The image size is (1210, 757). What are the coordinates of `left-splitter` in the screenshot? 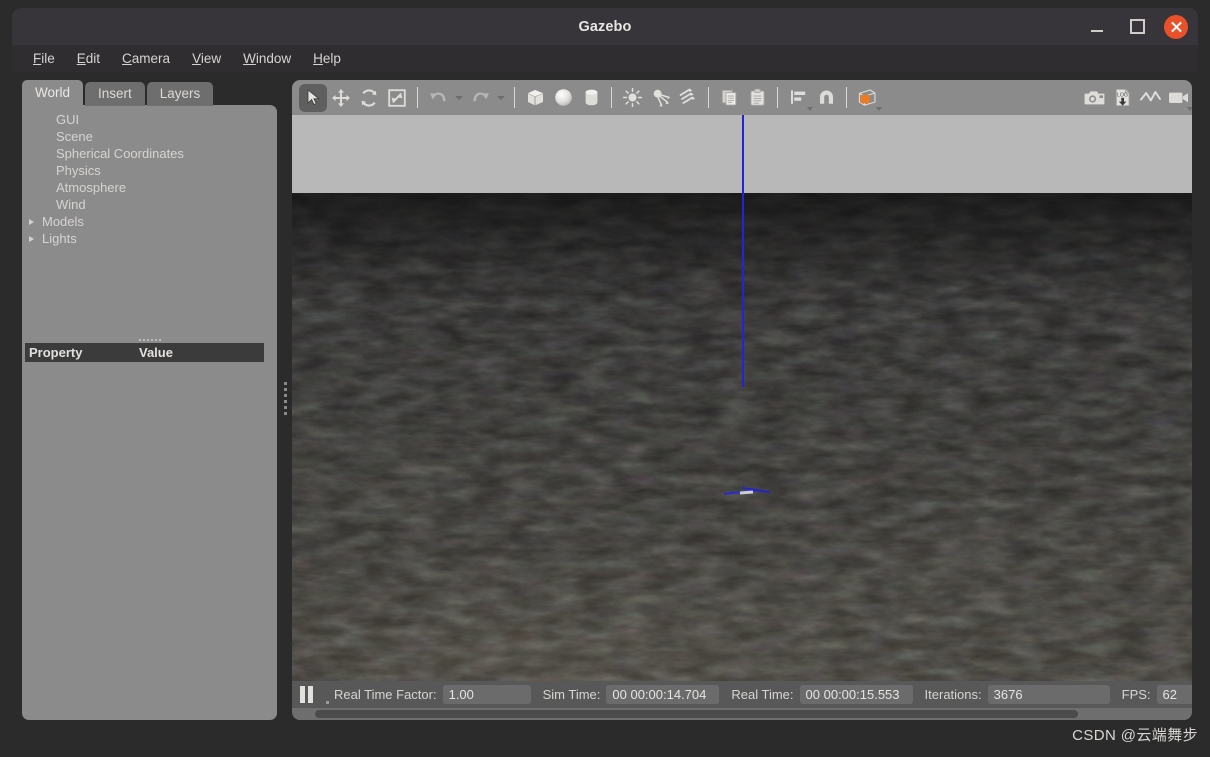 It's located at (285, 398).